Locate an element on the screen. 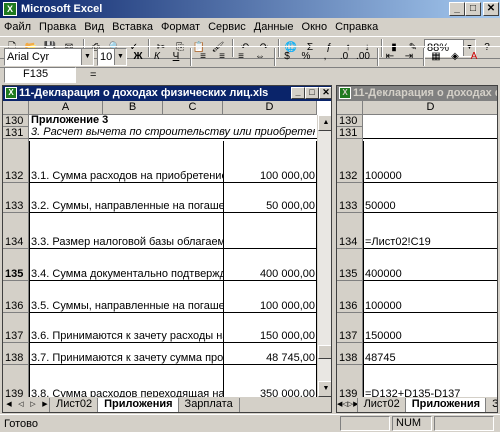 This screenshot has width=500, height=432. right-window-title: 11-Декларация о доходах физических is located at coordinates (425, 93).